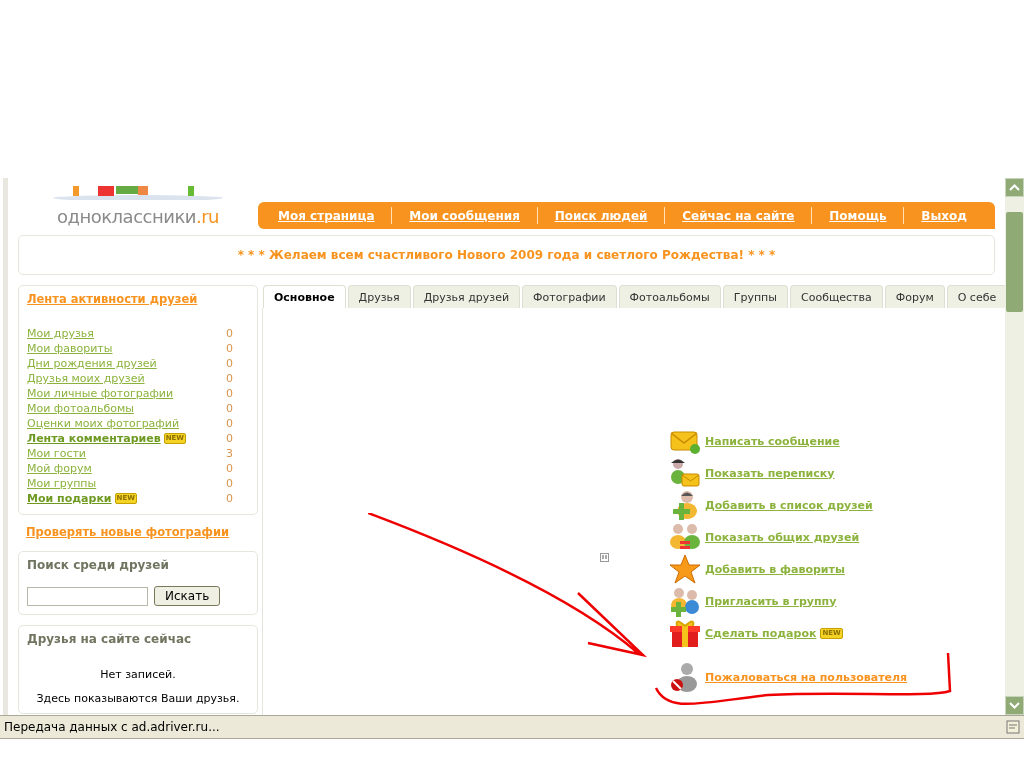 This screenshot has width=1024, height=768. Describe the element at coordinates (128, 532) in the screenshot. I see `check-photos-link: Проверять новые фотографии` at that location.